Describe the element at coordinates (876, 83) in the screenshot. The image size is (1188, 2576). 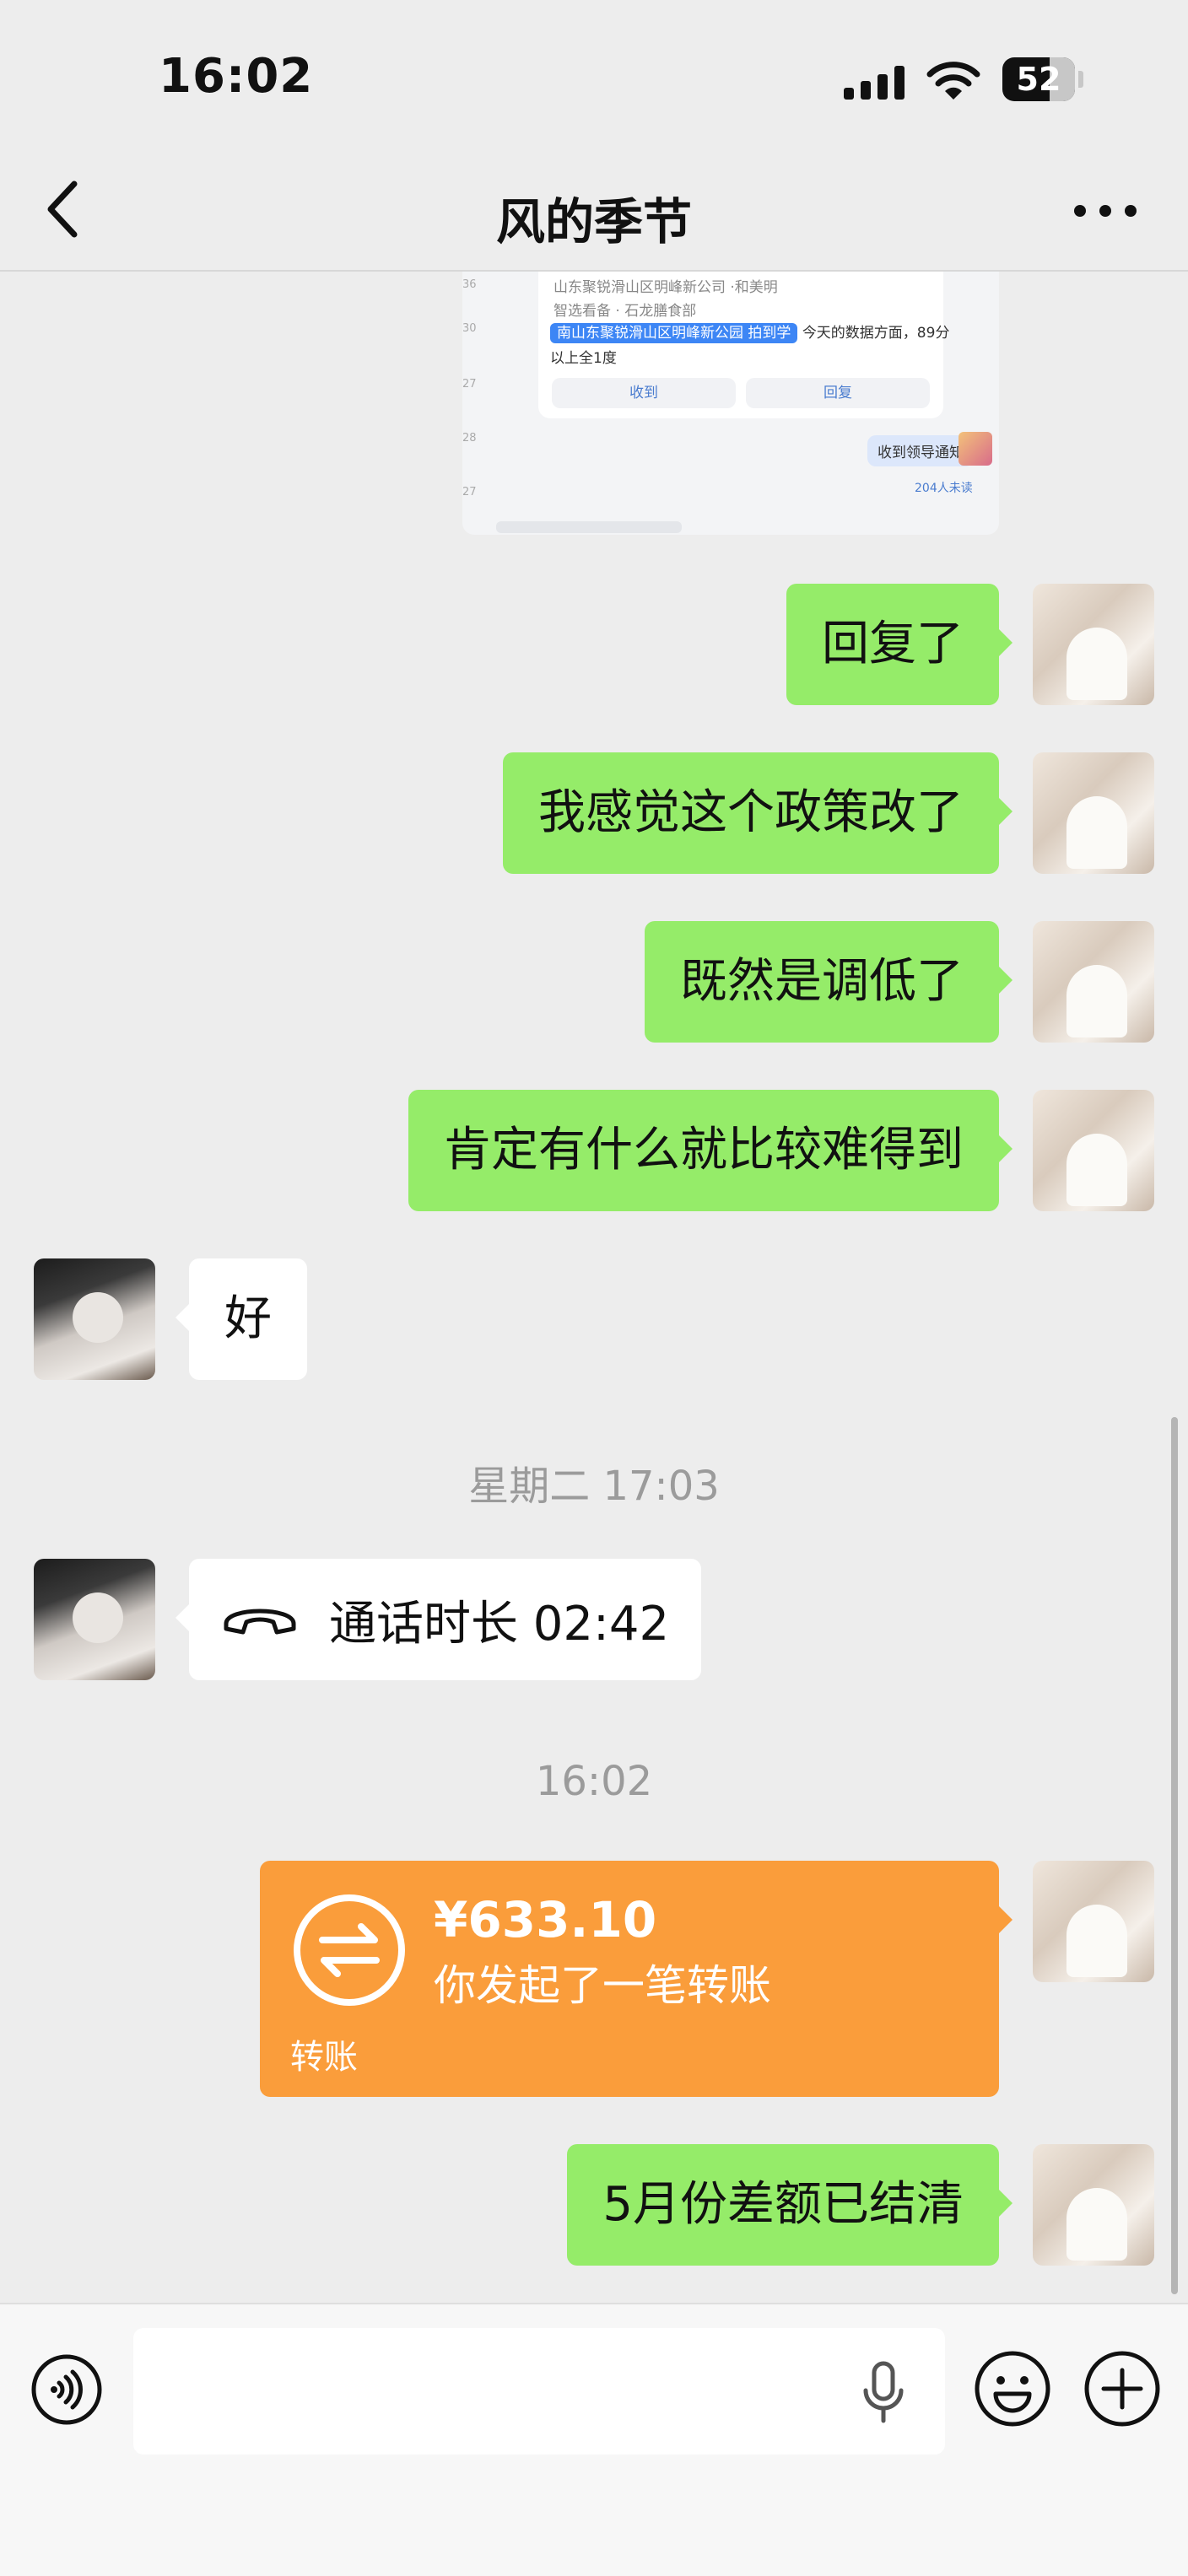
I see `signal-icon` at that location.